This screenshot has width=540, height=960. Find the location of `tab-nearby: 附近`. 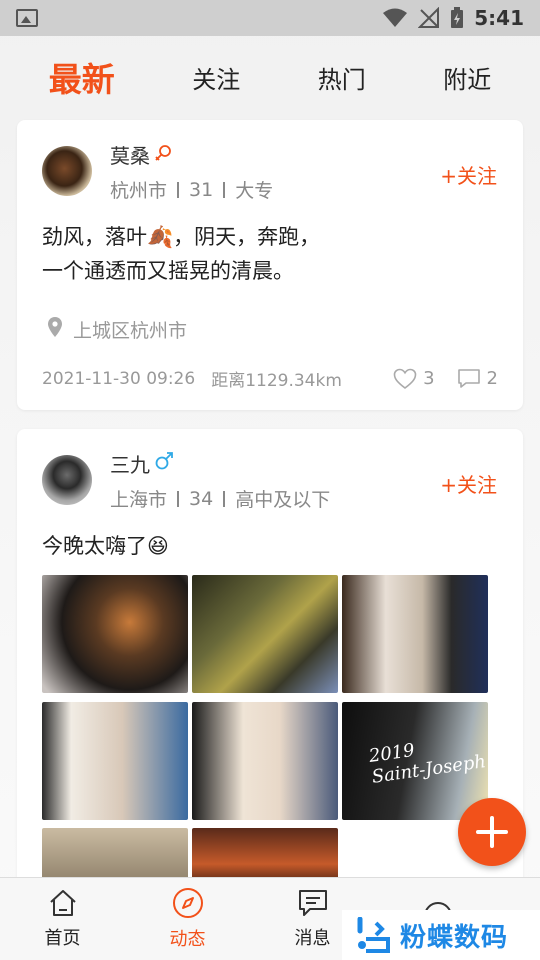

tab-nearby: 附近 is located at coordinates (467, 77).